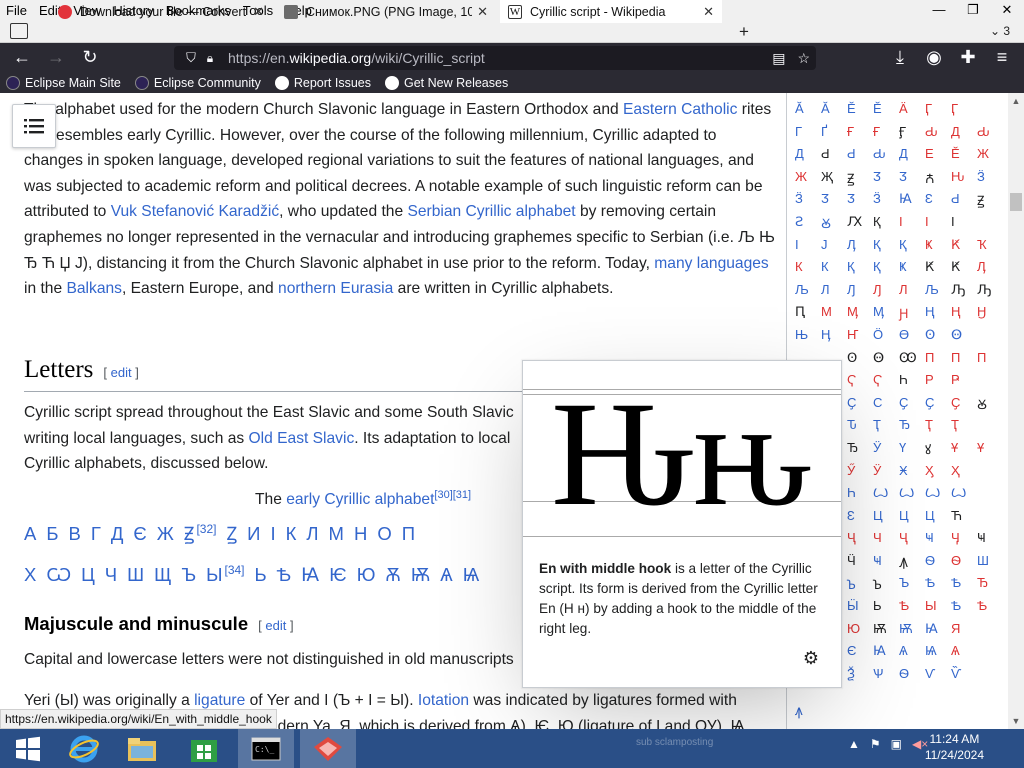 The image size is (1024, 768). I want to click on early-cyrillic-letter: Ѧ, so click(446, 574).